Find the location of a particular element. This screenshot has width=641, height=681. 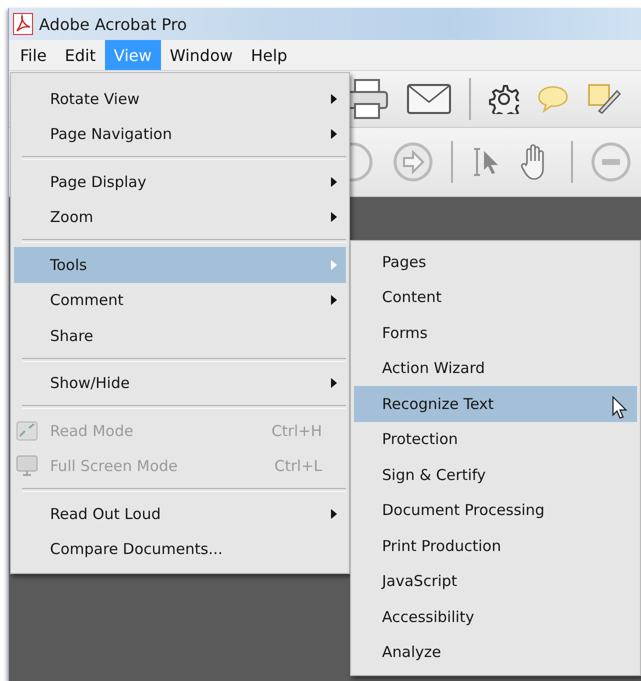

submenu-item: JavaScript is located at coordinates (495, 581).